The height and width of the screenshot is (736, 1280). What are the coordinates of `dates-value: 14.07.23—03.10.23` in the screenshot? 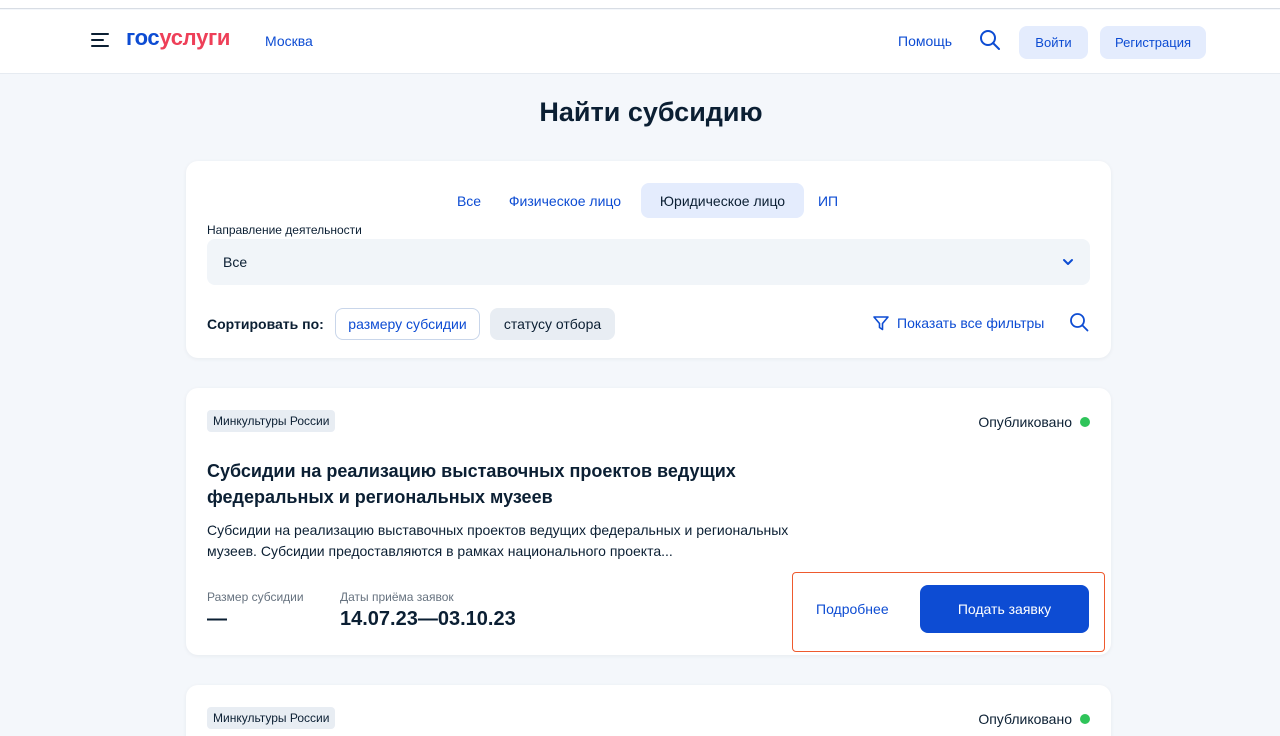 It's located at (428, 619).